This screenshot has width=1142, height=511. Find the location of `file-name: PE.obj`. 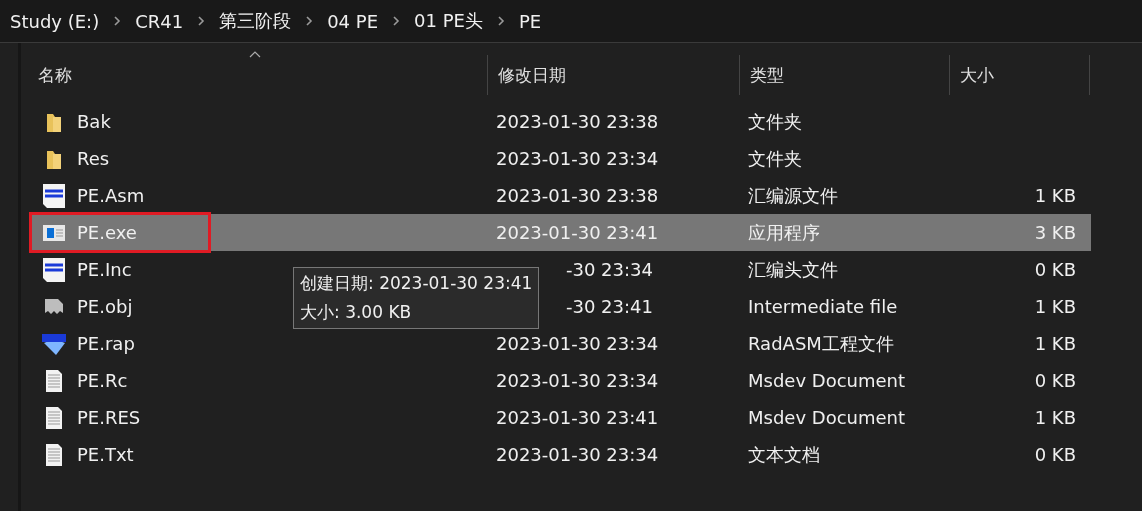

file-name: PE.obj is located at coordinates (105, 306).